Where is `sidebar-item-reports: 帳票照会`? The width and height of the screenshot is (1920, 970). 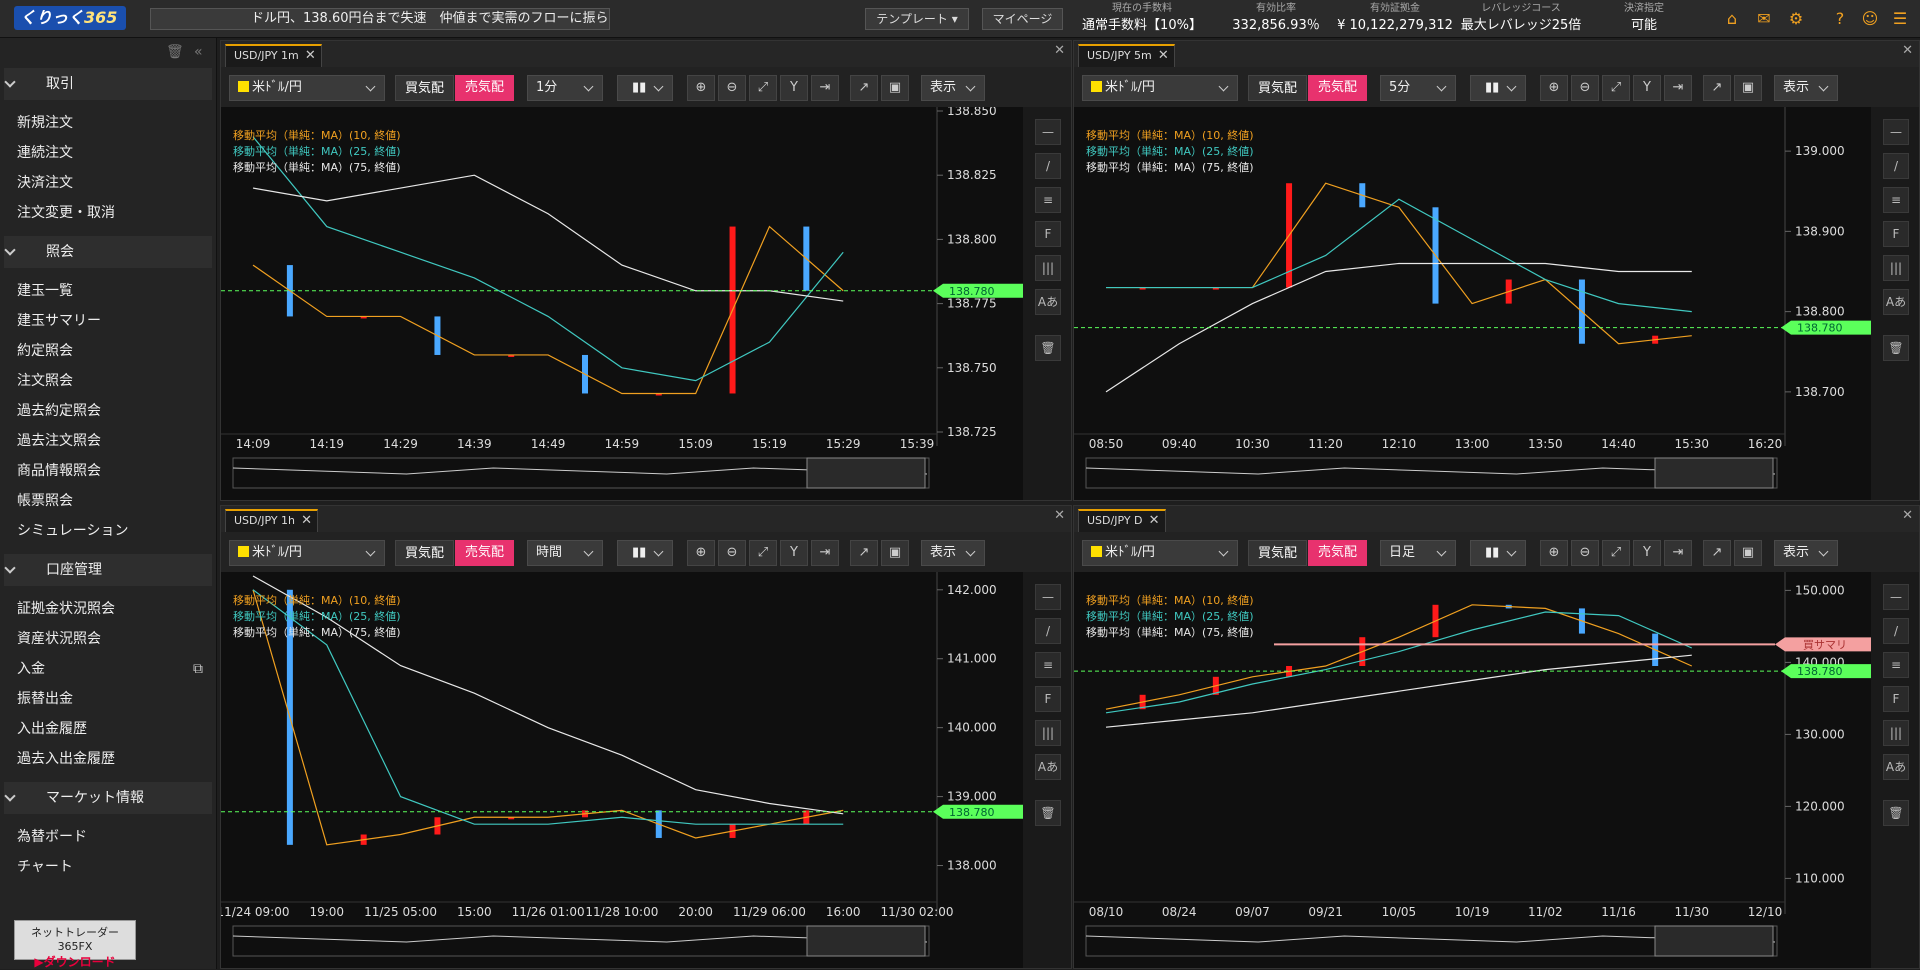 sidebar-item-reports: 帳票照会 is located at coordinates (108, 501).